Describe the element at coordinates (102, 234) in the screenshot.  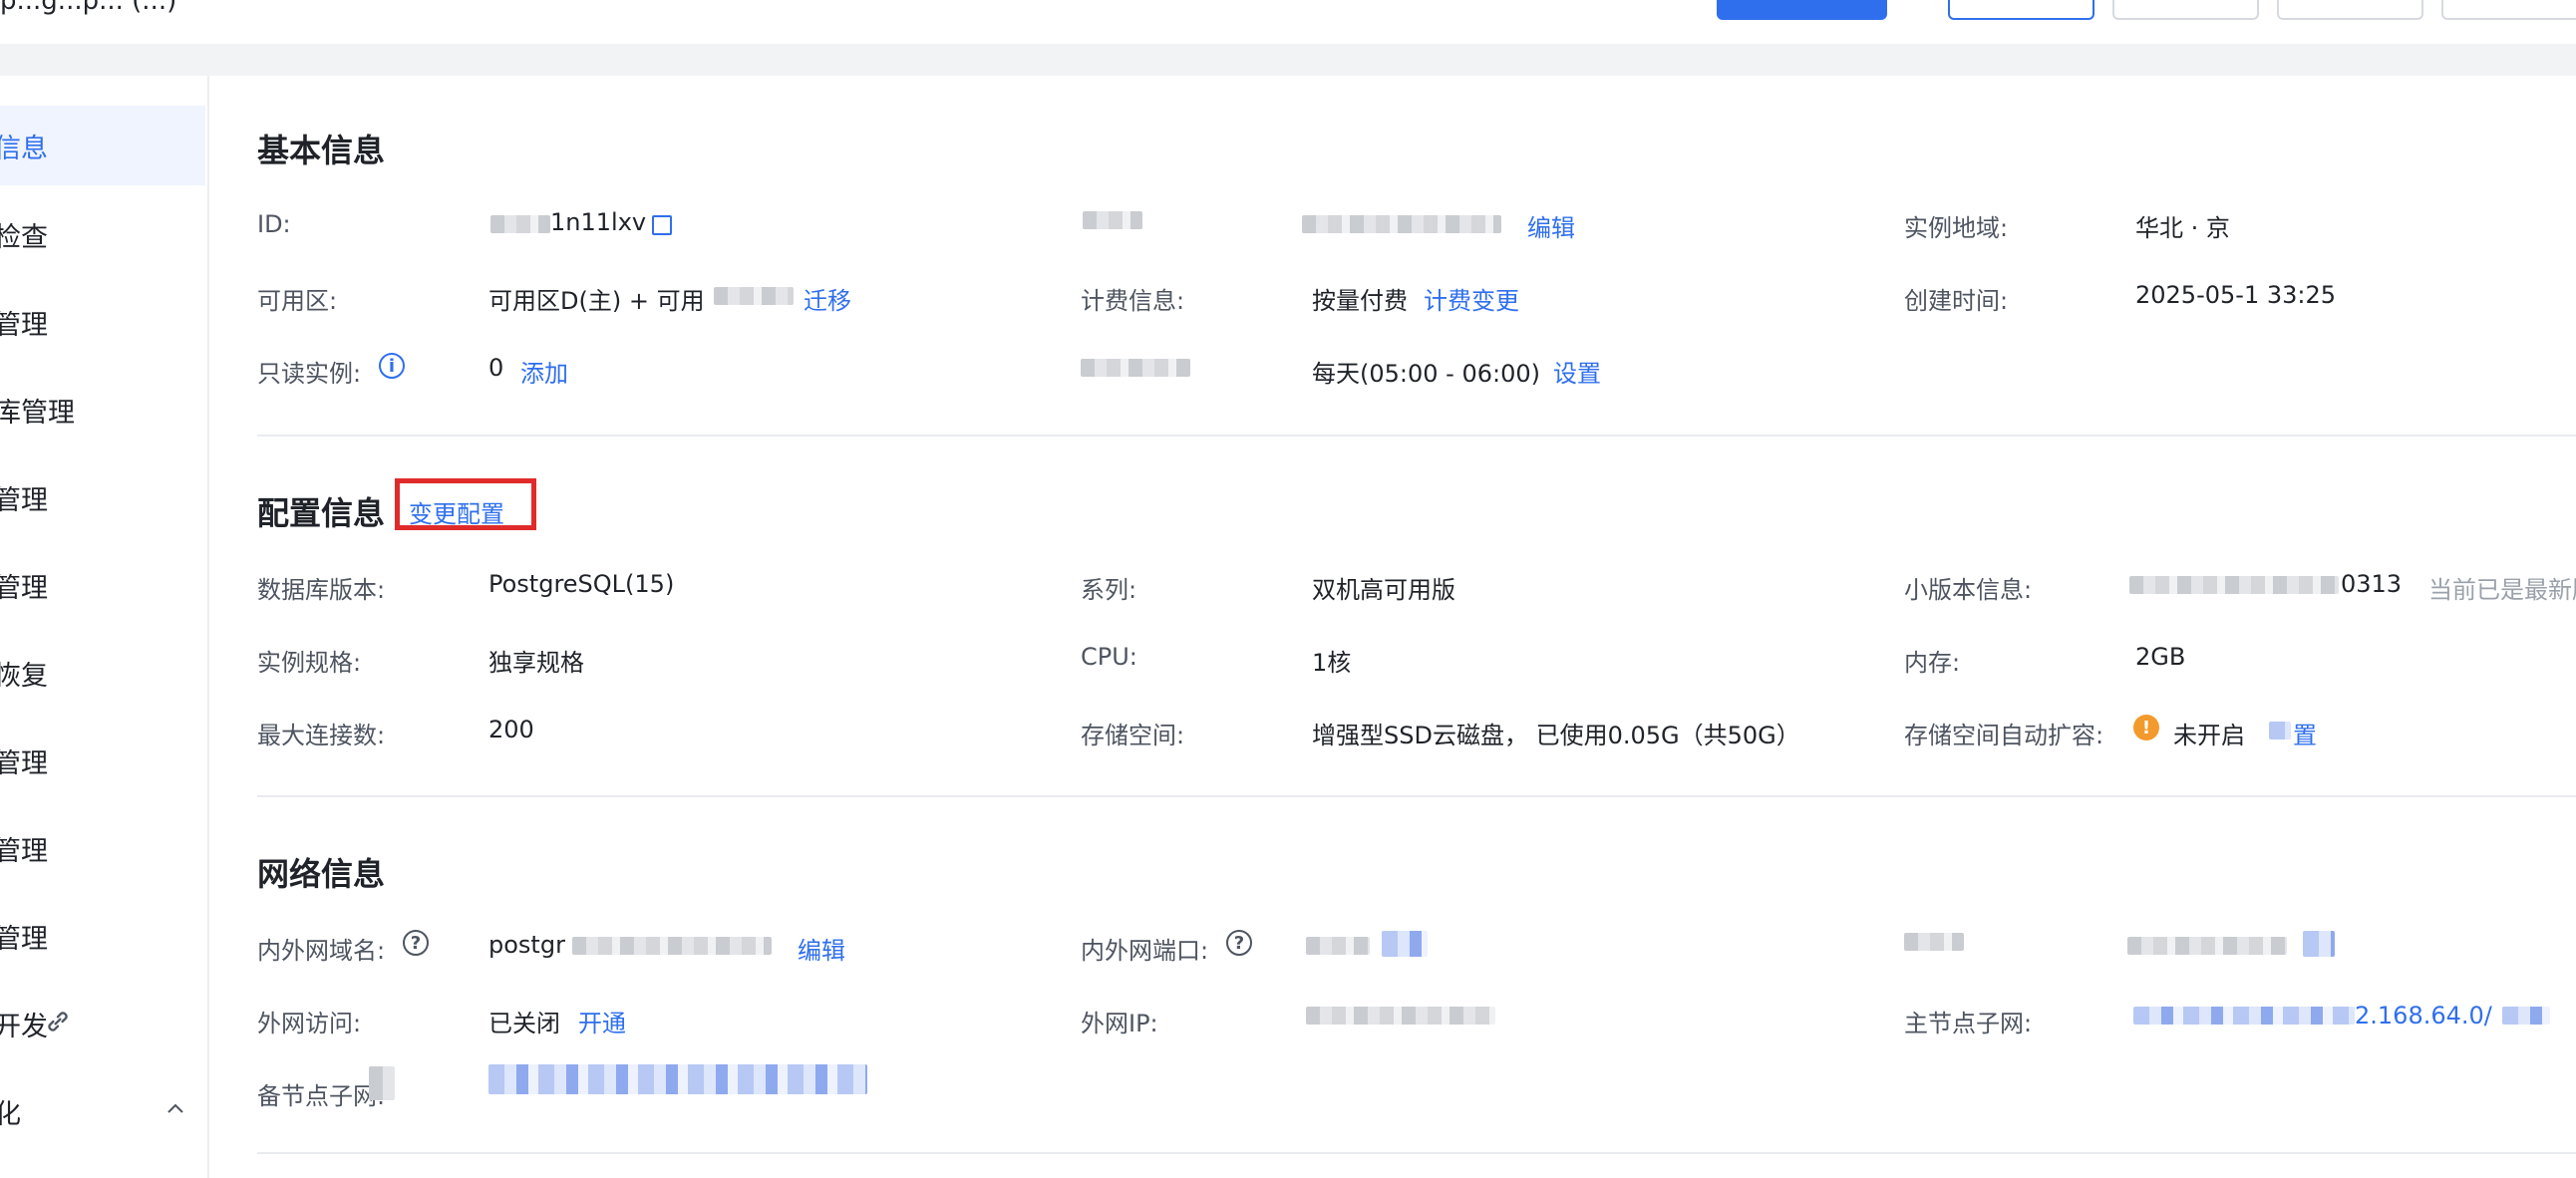
I see `sidebar-item-check: 检查` at that location.